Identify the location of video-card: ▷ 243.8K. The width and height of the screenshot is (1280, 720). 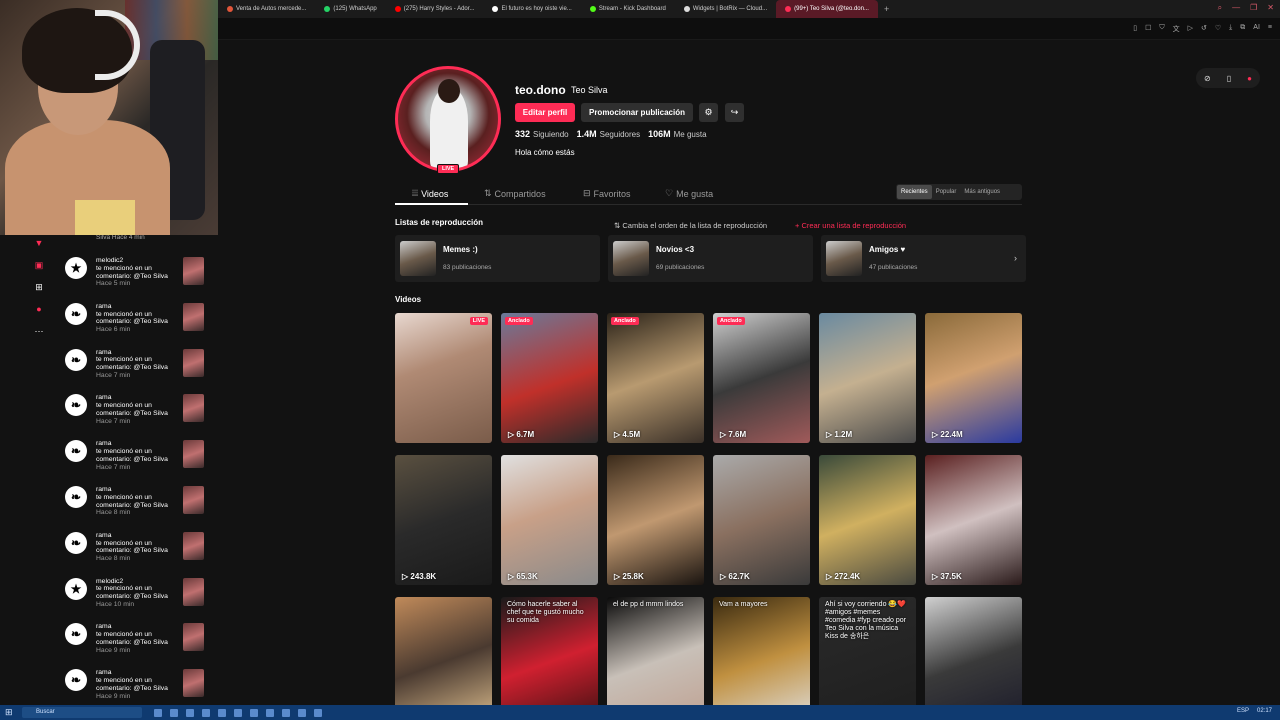
(443, 520).